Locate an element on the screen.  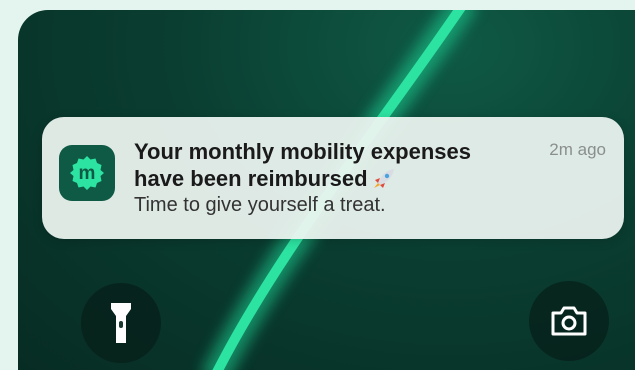
rocket-icon is located at coordinates (384, 181).